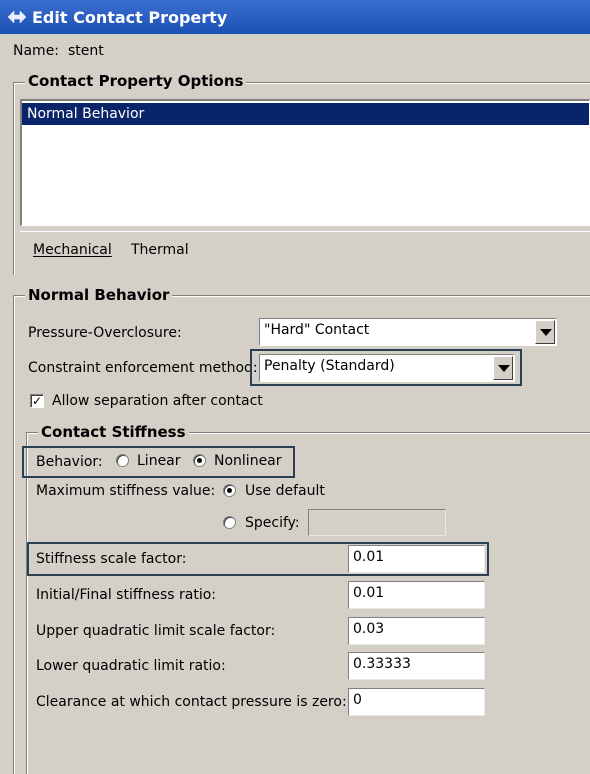  Describe the element at coordinates (156, 631) in the screenshot. I see `upper-quadratic-limit-label: Upper quadratic limit scale factor:` at that location.